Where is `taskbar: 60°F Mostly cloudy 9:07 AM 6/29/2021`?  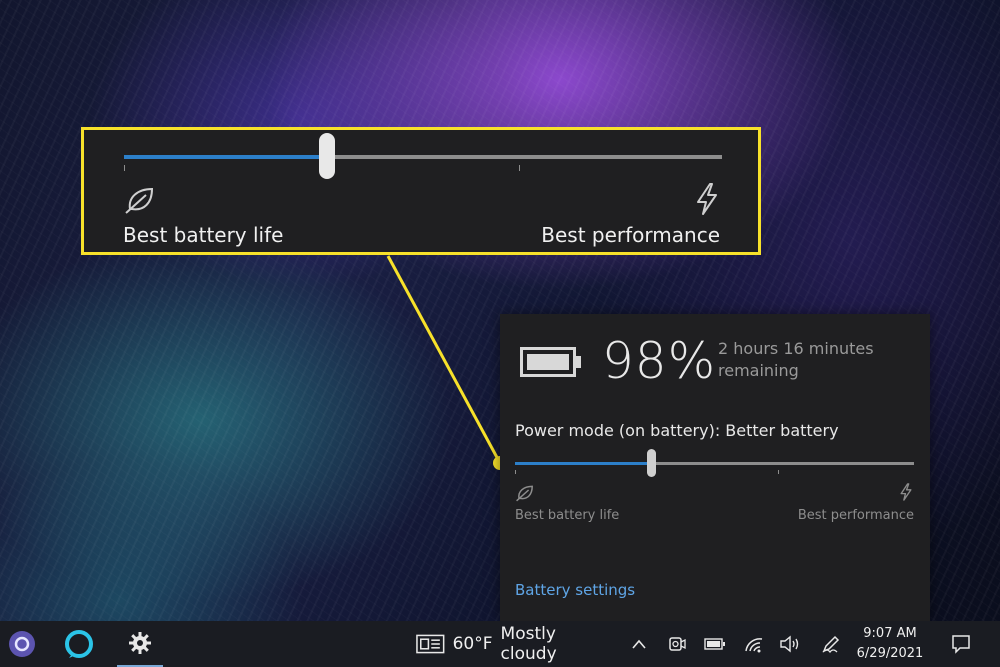
taskbar: 60°F Mostly cloudy 9:07 AM 6/29/2021 is located at coordinates (500, 644).